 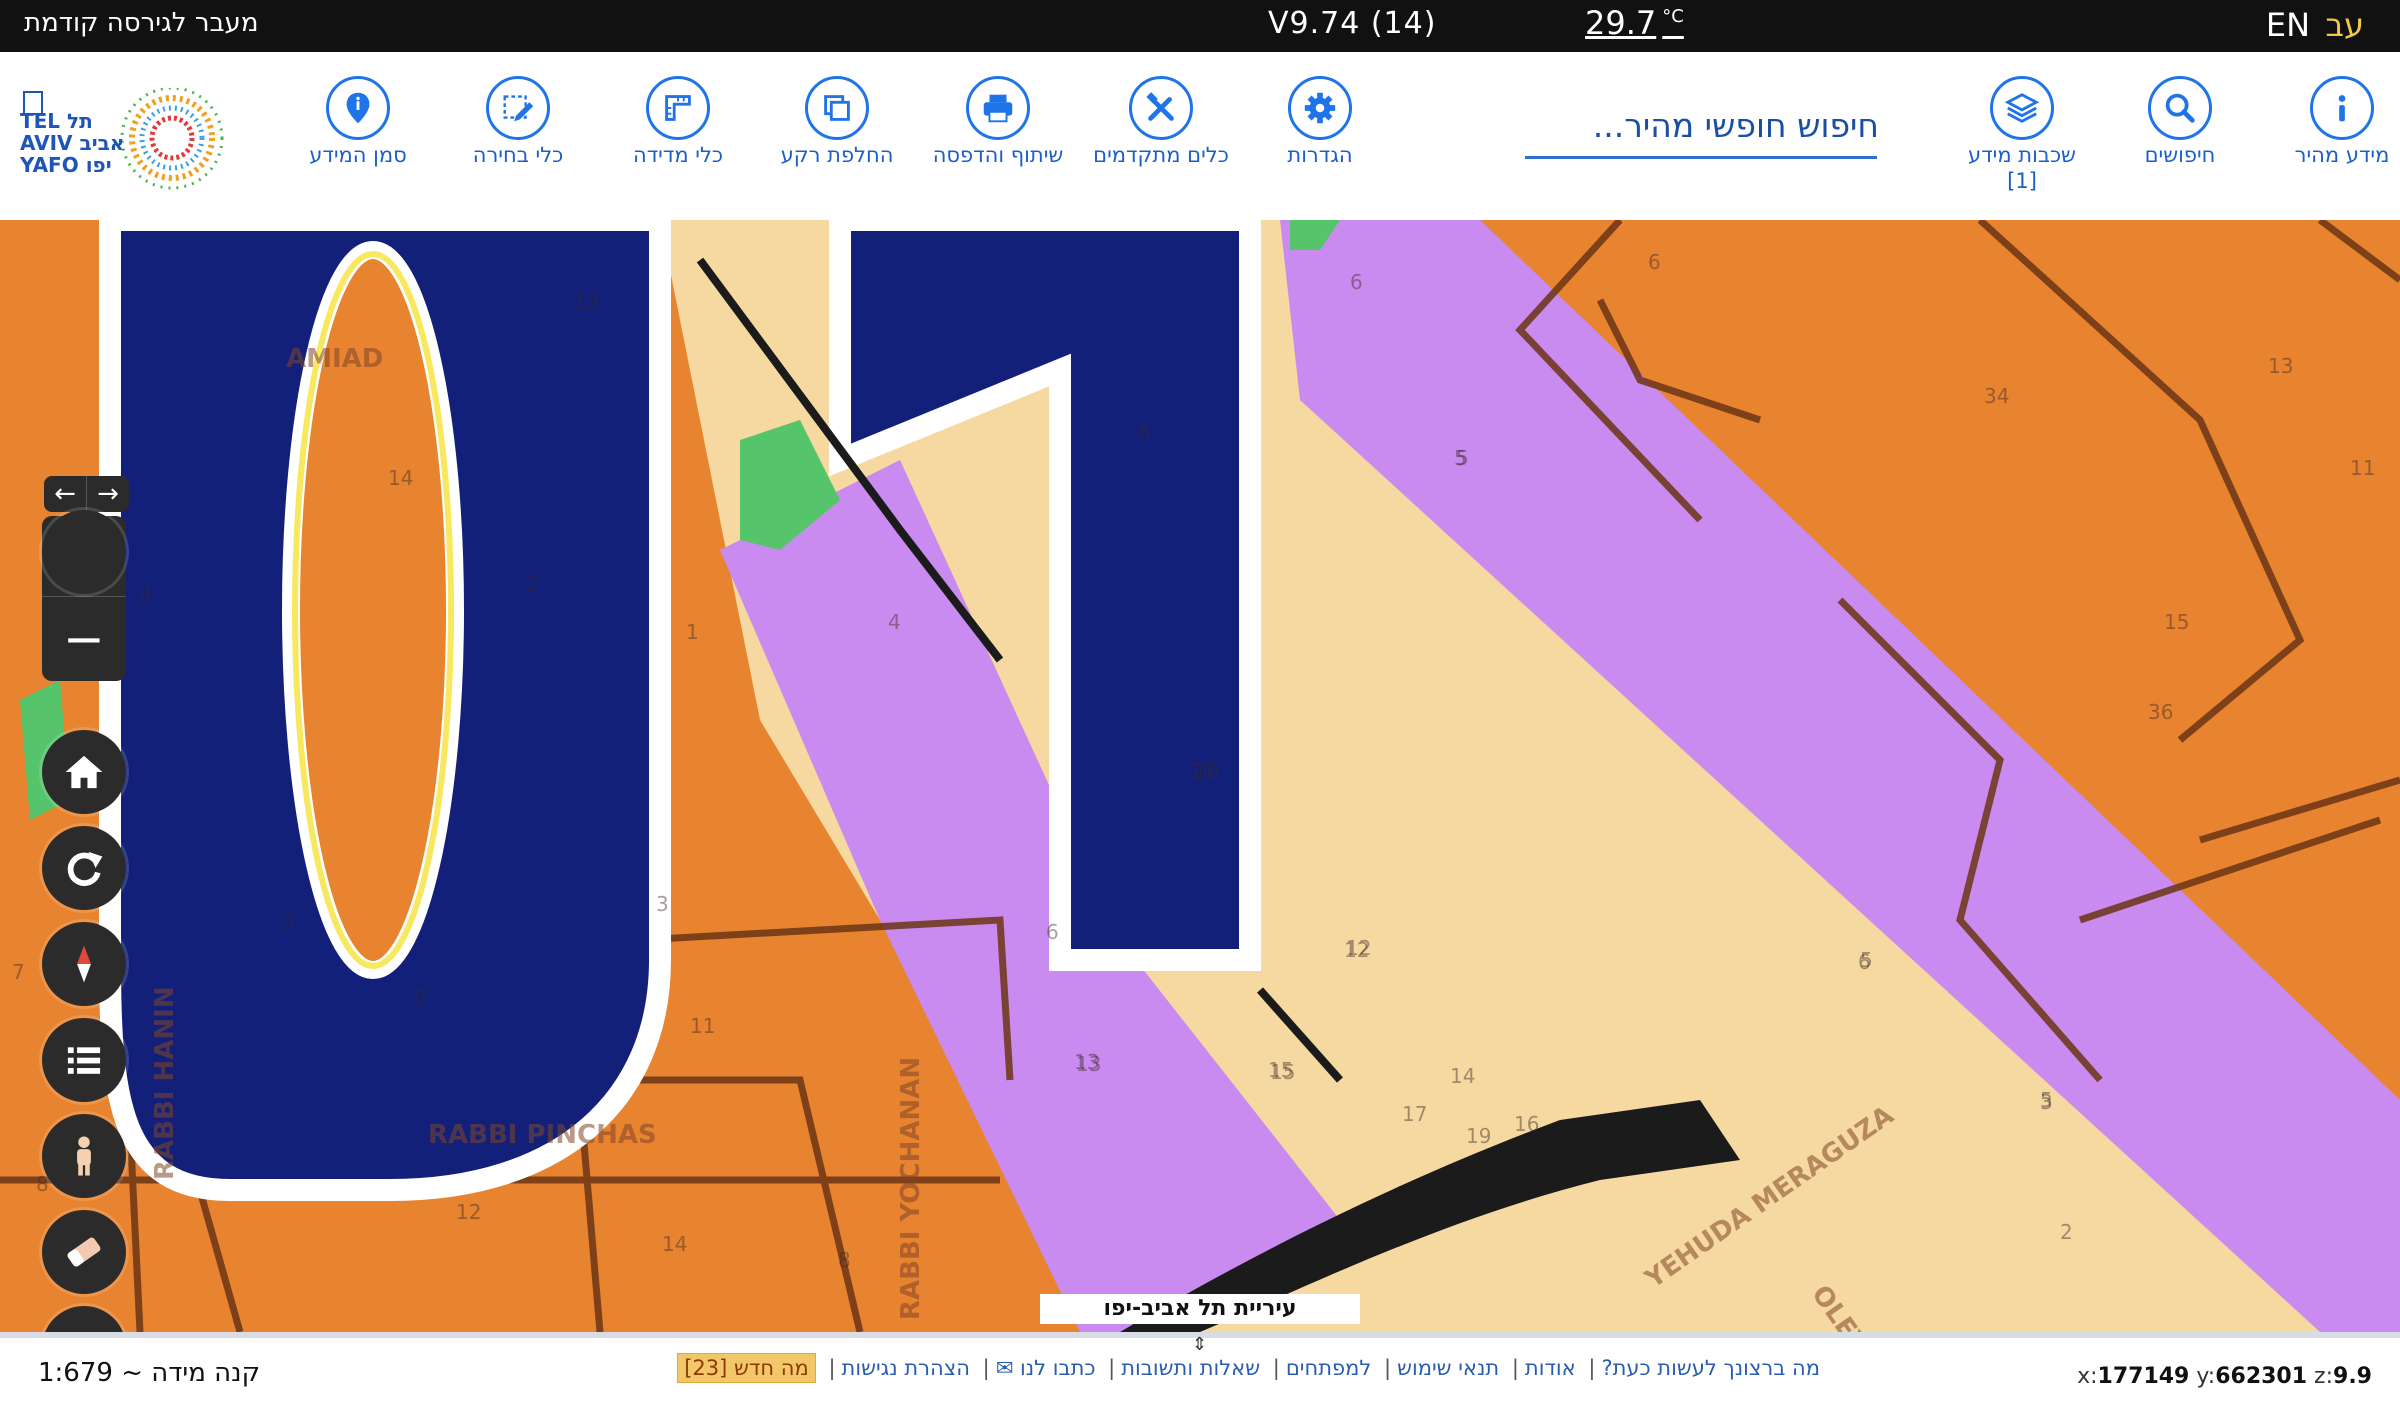 I want to click on basemap-switch-button: החלפת רקע, so click(x=837, y=122).